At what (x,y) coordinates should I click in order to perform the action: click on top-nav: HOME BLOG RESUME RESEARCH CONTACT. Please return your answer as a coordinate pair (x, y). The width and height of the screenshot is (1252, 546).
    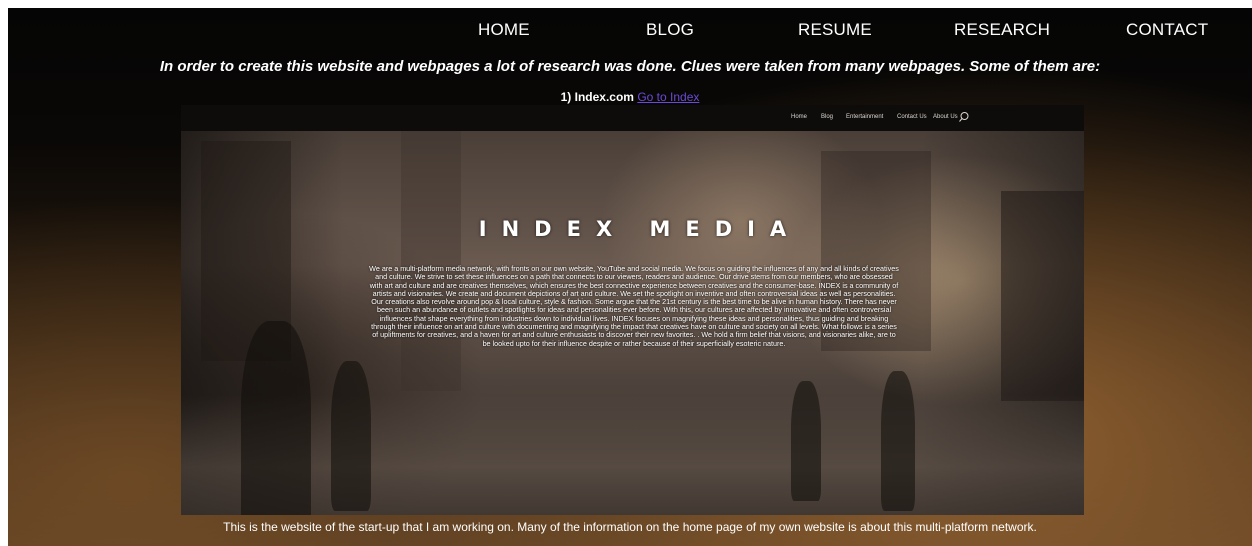
    Looking at the image, I should click on (630, 32).